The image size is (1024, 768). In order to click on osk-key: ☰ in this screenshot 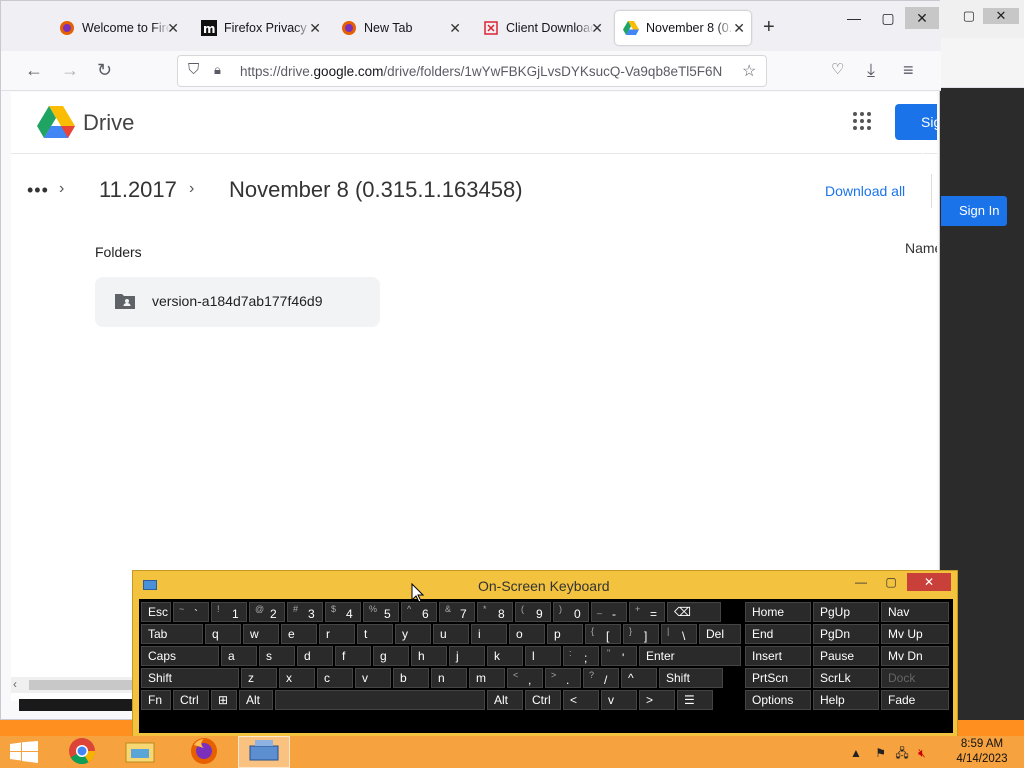, I will do `click(695, 700)`.